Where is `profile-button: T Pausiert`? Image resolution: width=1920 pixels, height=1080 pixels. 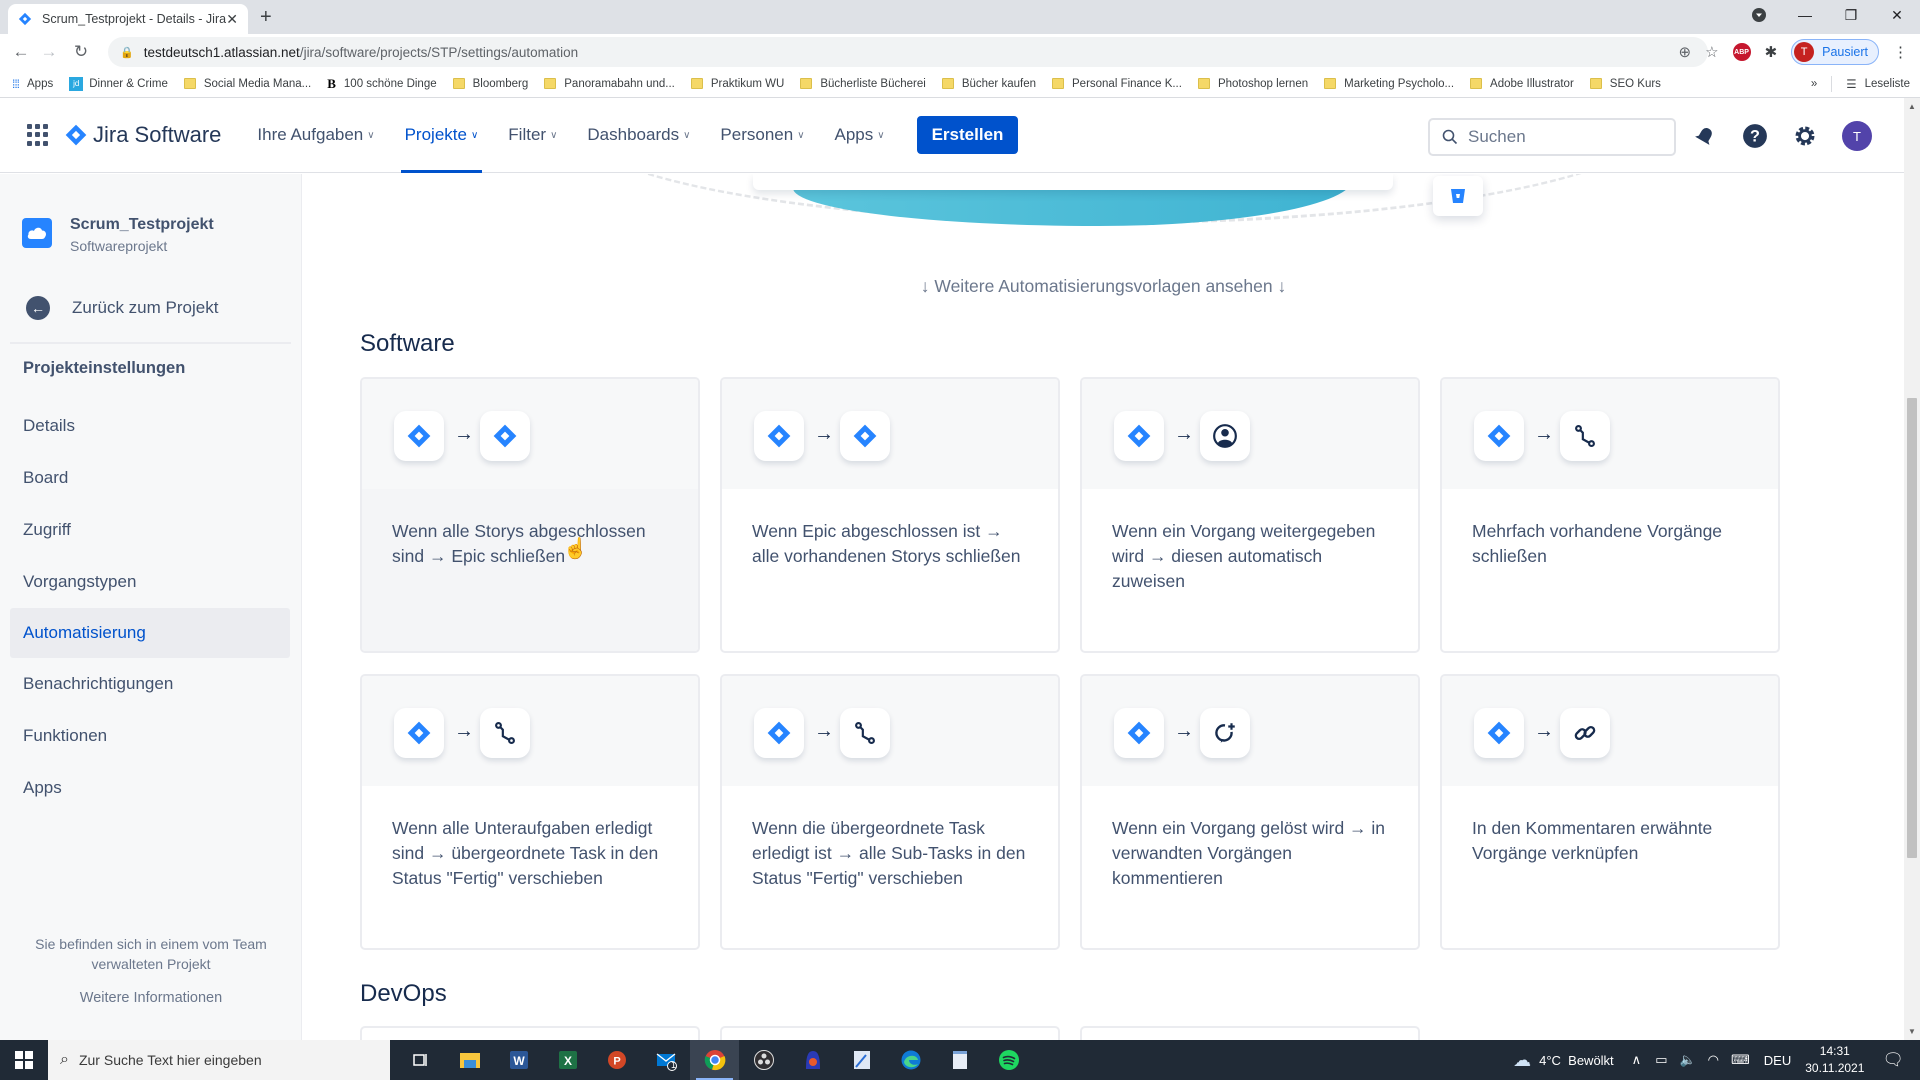
profile-button: T Pausiert is located at coordinates (1835, 52).